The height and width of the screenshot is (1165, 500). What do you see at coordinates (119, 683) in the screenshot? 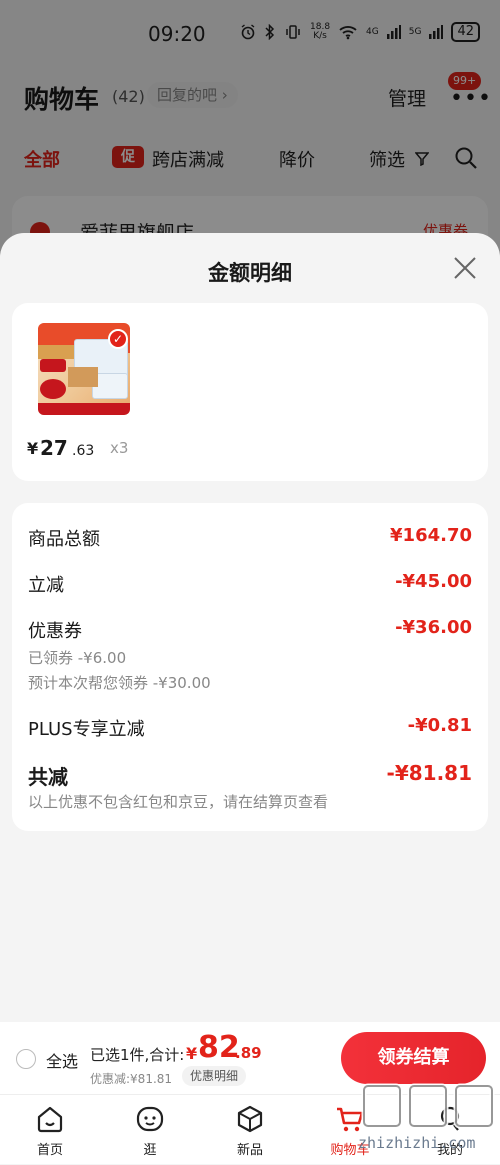
I see `coupon-estimated: 预计本次帮您领券 -¥30.00` at bounding box center [119, 683].